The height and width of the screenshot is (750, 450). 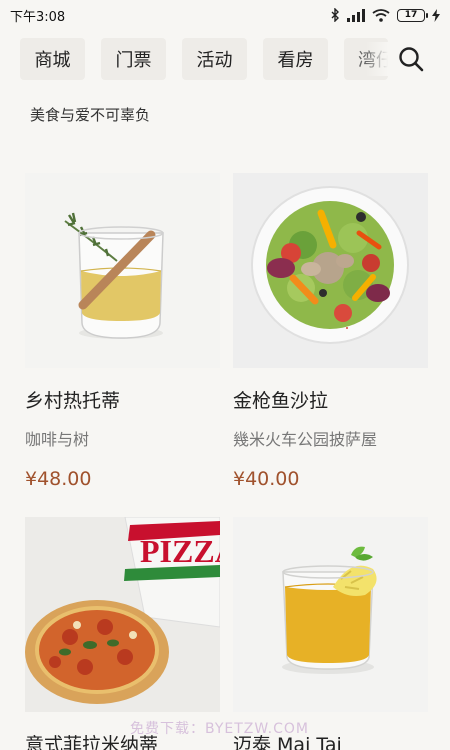 I want to click on product-price: ¥48.00, so click(x=58, y=479).